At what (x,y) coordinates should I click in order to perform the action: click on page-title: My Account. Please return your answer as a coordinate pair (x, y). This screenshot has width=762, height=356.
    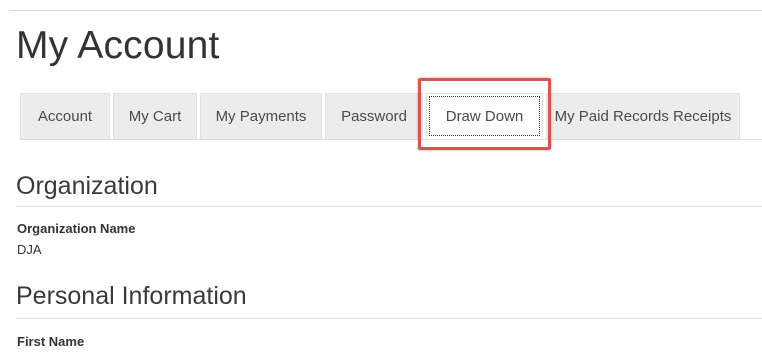
    Looking at the image, I should click on (118, 45).